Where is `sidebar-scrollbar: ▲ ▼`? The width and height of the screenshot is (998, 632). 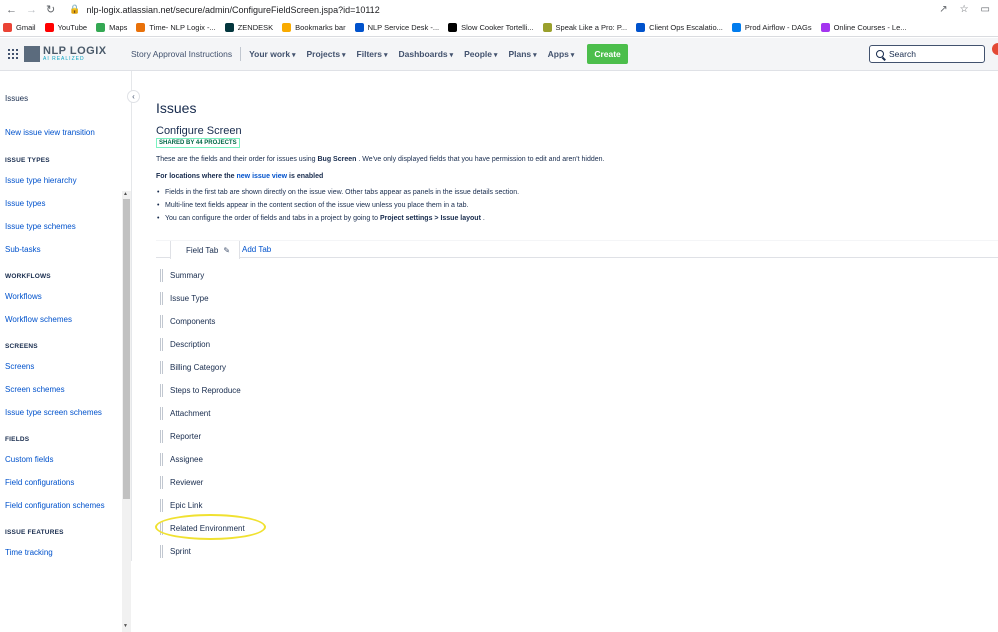 sidebar-scrollbar: ▲ ▼ is located at coordinates (126, 411).